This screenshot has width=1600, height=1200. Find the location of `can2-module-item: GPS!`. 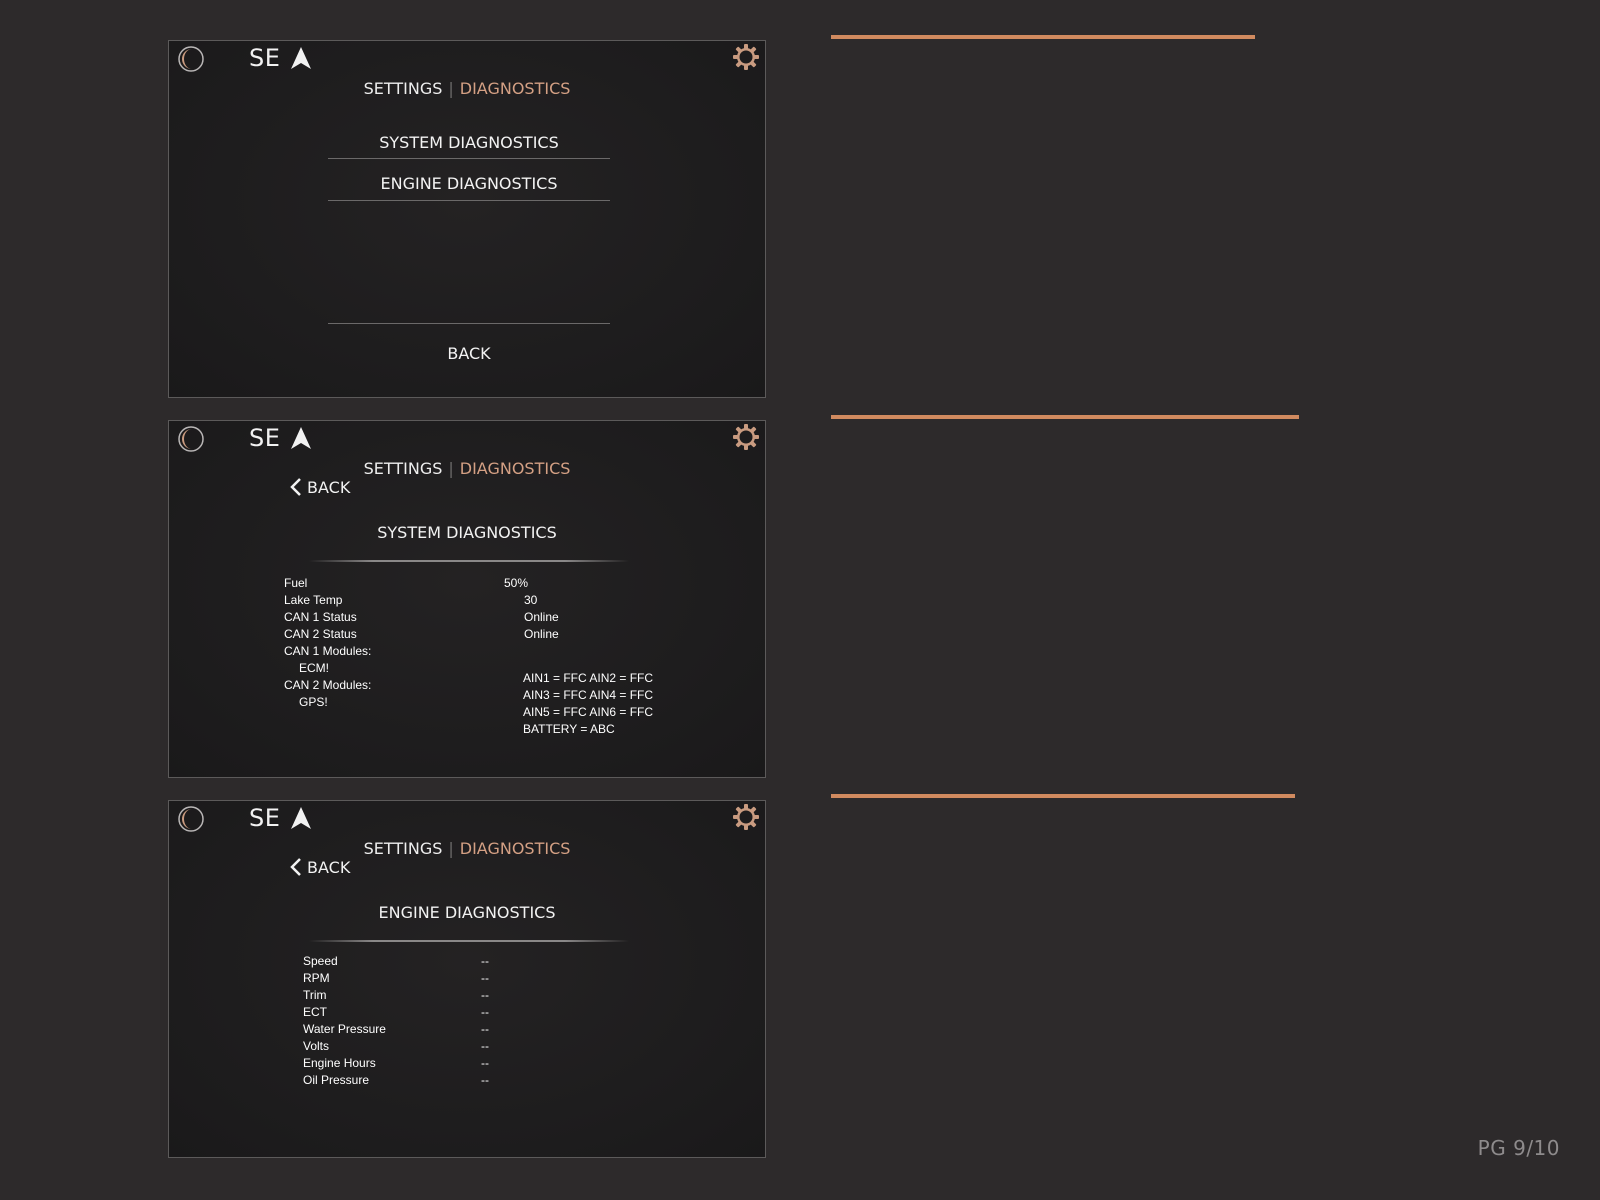

can2-module-item: GPS! is located at coordinates (313, 702).